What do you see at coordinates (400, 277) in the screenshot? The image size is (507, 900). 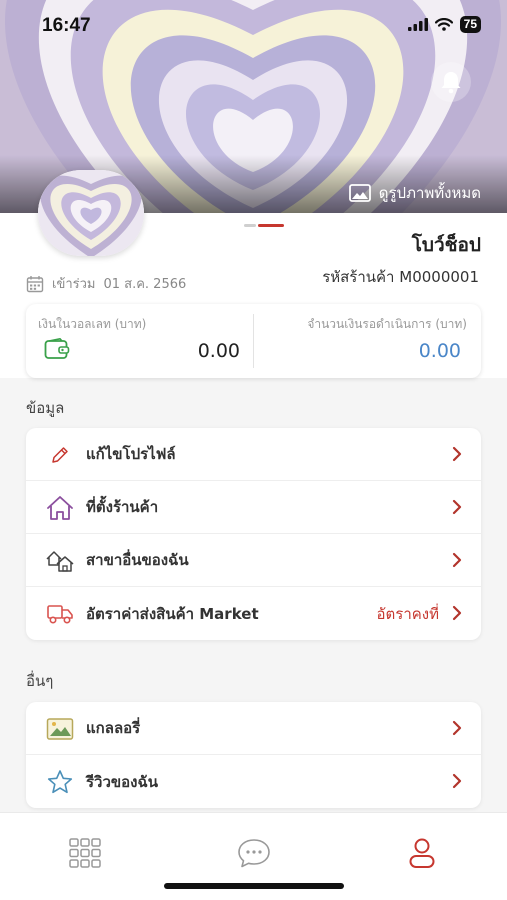 I see `shop-code: รหัสร้านค้า M0000001` at bounding box center [400, 277].